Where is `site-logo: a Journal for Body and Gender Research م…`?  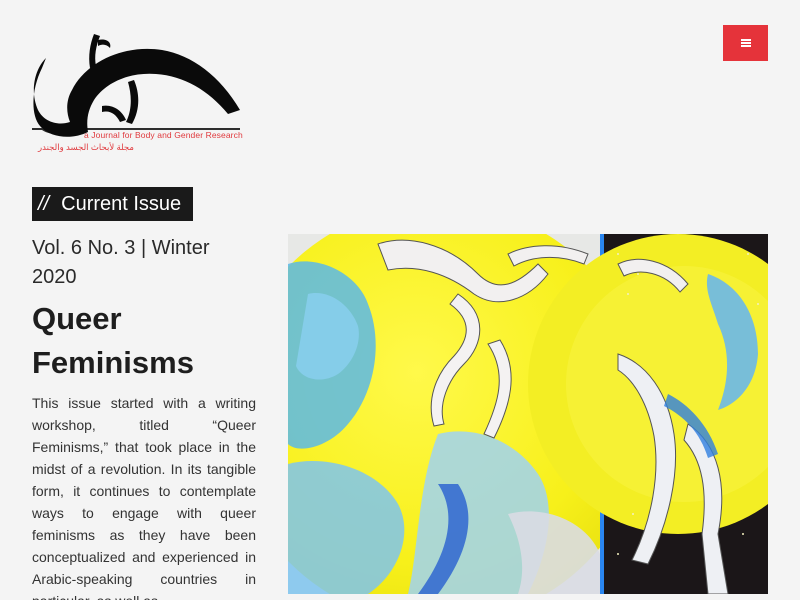 site-logo: a Journal for Body and Gender Research م… is located at coordinates (145, 93).